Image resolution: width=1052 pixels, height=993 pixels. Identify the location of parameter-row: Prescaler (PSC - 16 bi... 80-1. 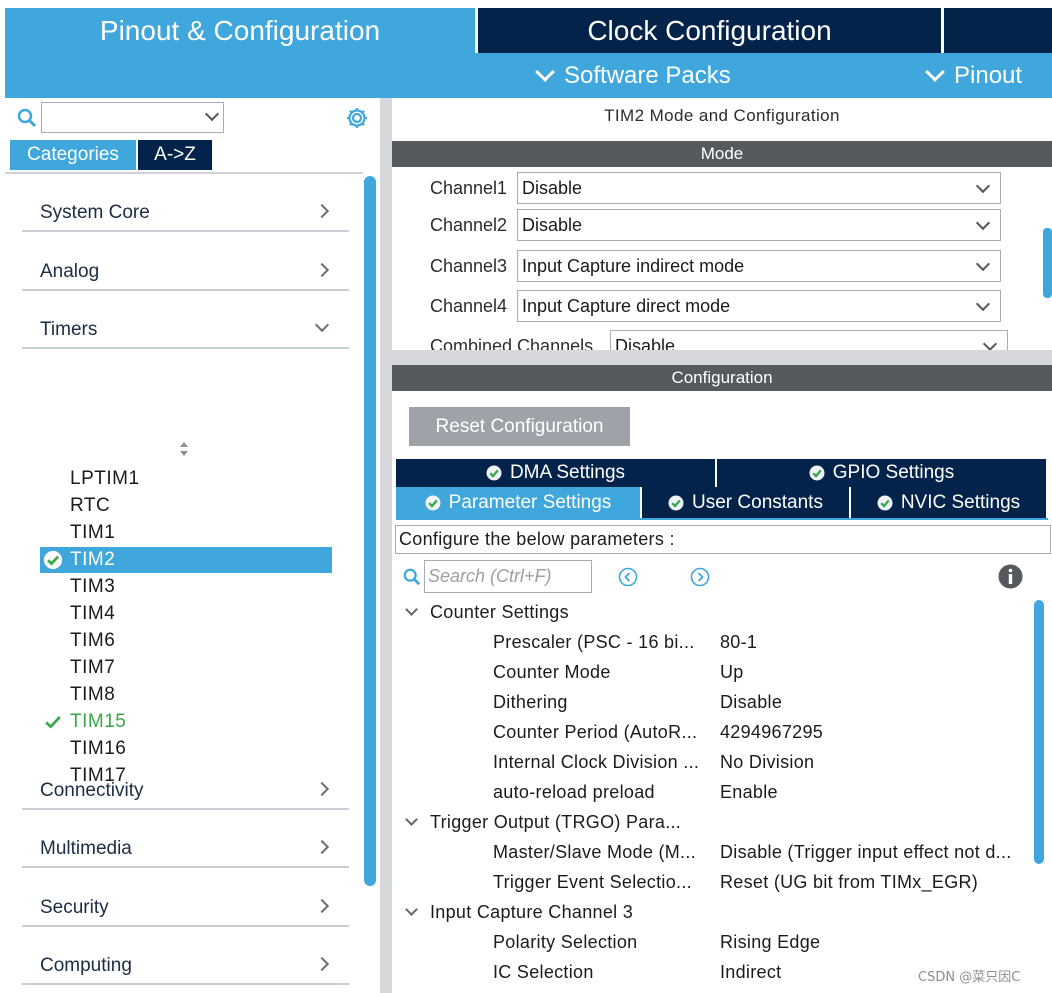
(712, 643).